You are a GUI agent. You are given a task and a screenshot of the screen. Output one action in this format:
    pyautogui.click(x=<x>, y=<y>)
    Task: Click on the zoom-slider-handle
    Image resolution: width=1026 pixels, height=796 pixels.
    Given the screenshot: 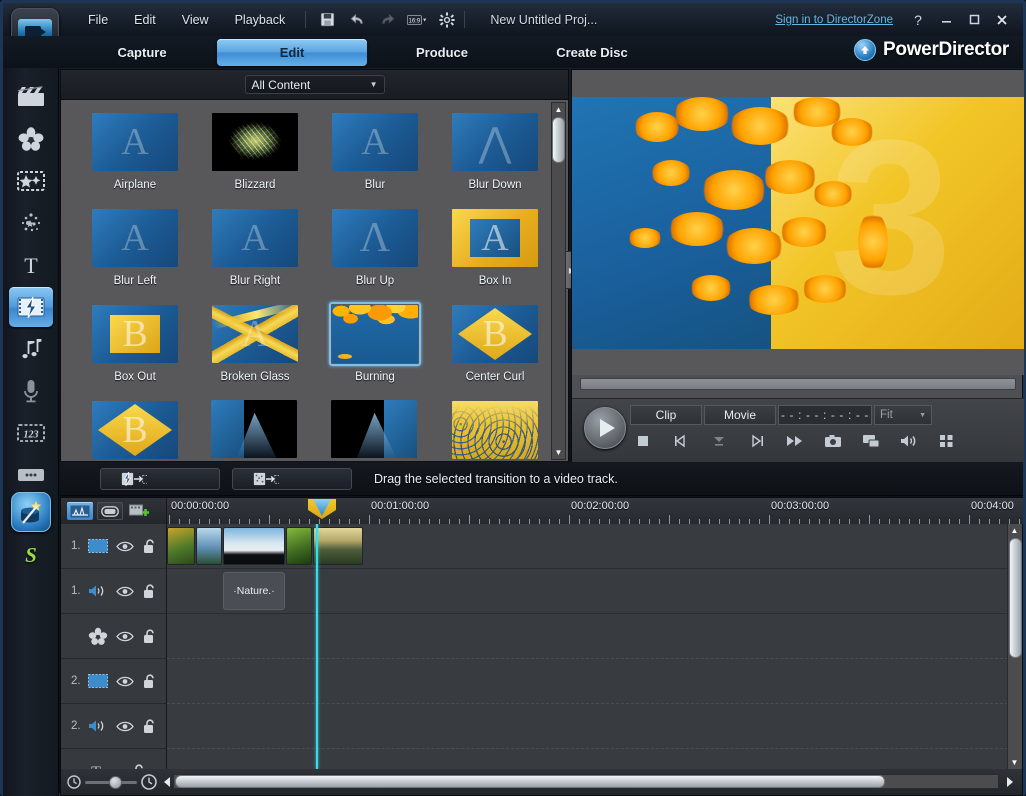 What is the action you would take?
    pyautogui.click(x=115, y=782)
    